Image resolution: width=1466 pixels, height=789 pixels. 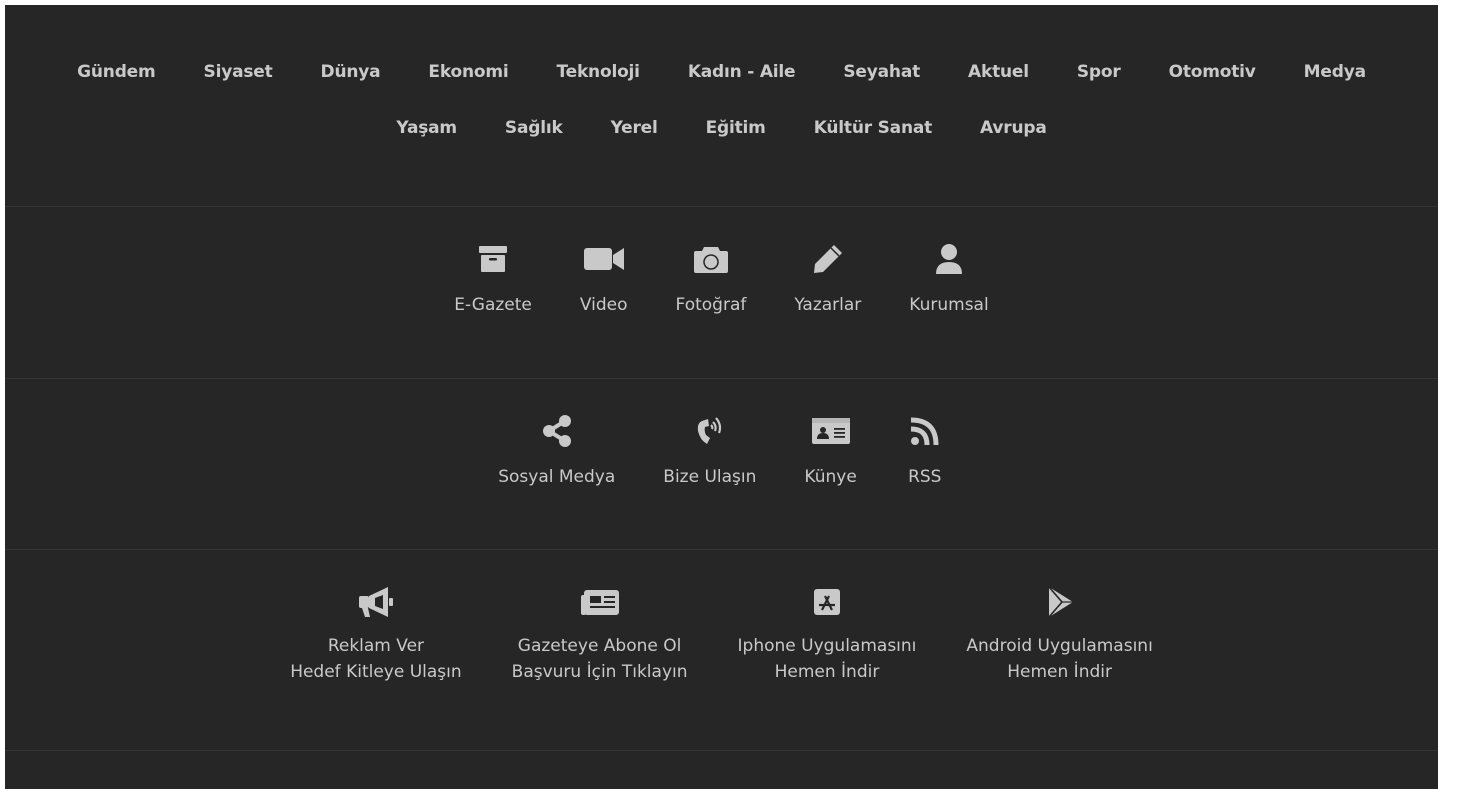 What do you see at coordinates (881, 72) in the screenshot?
I see `category-link-seyahat: Seyahat` at bounding box center [881, 72].